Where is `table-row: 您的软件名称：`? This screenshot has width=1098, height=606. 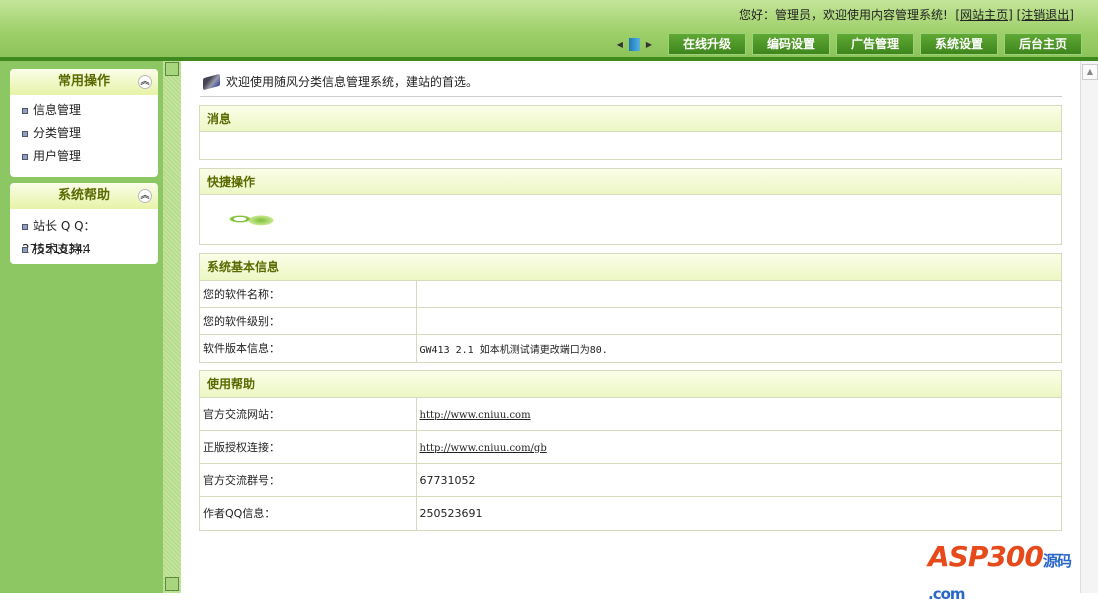
table-row: 您的软件名称： is located at coordinates (630, 294).